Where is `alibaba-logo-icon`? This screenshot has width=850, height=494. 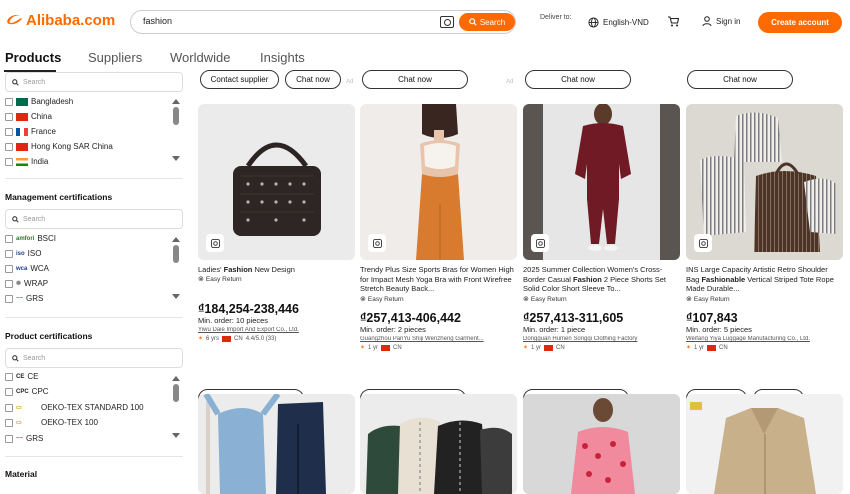 alibaba-logo-icon is located at coordinates (14, 19).